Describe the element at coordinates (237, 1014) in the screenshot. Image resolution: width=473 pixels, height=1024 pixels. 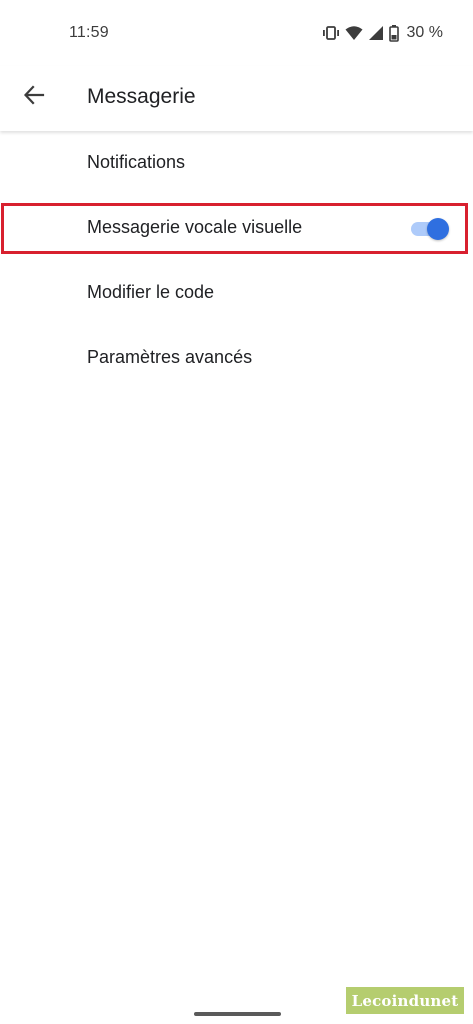
I see `nav-handle` at that location.